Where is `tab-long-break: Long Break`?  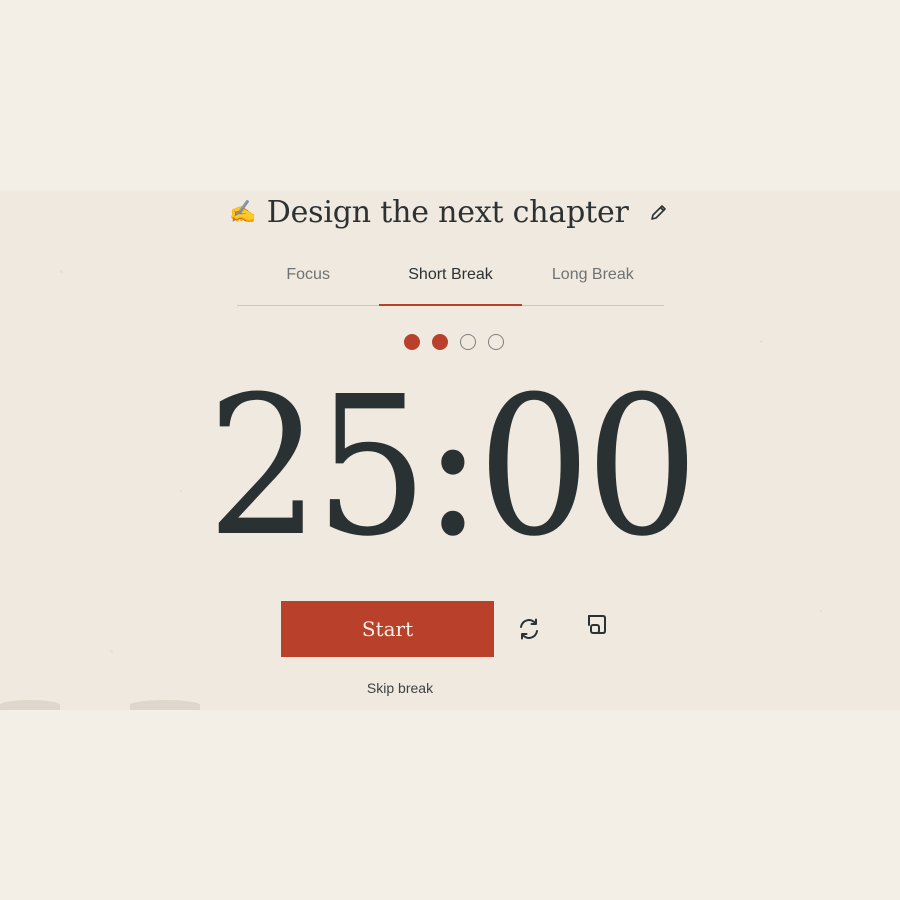
tab-long-break: Long Break is located at coordinates (593, 281).